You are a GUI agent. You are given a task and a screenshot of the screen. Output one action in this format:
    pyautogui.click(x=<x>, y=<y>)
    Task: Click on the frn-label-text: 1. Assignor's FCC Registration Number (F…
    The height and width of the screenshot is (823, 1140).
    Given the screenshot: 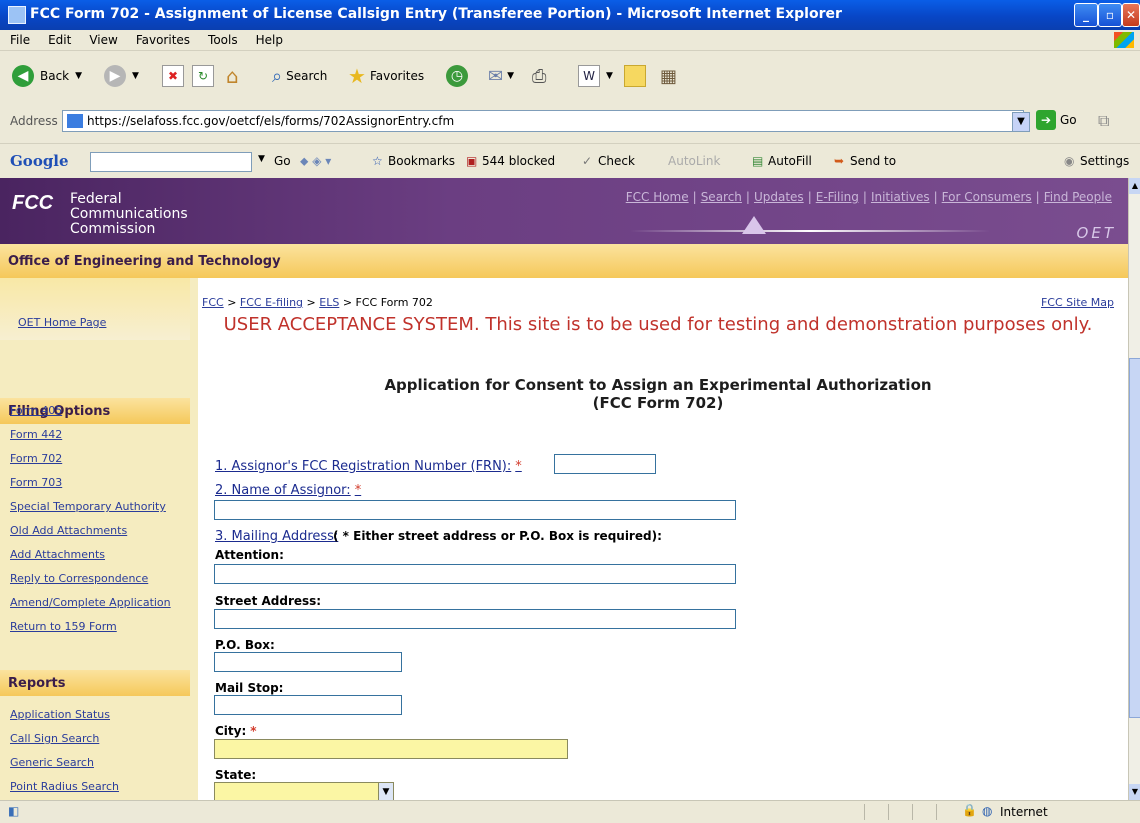 What is the action you would take?
    pyautogui.click(x=363, y=466)
    